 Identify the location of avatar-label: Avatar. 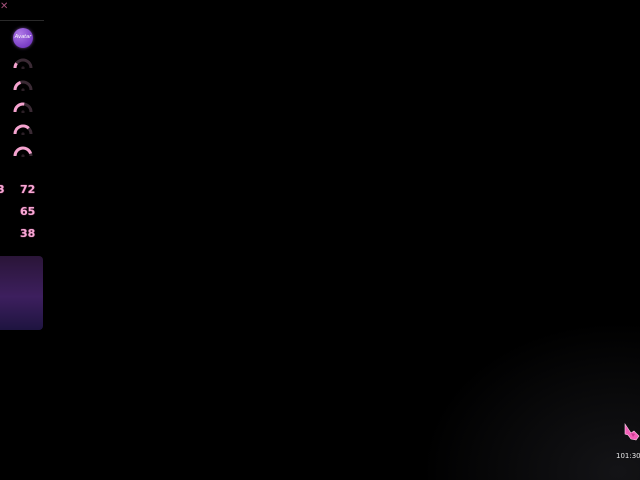
(23, 37).